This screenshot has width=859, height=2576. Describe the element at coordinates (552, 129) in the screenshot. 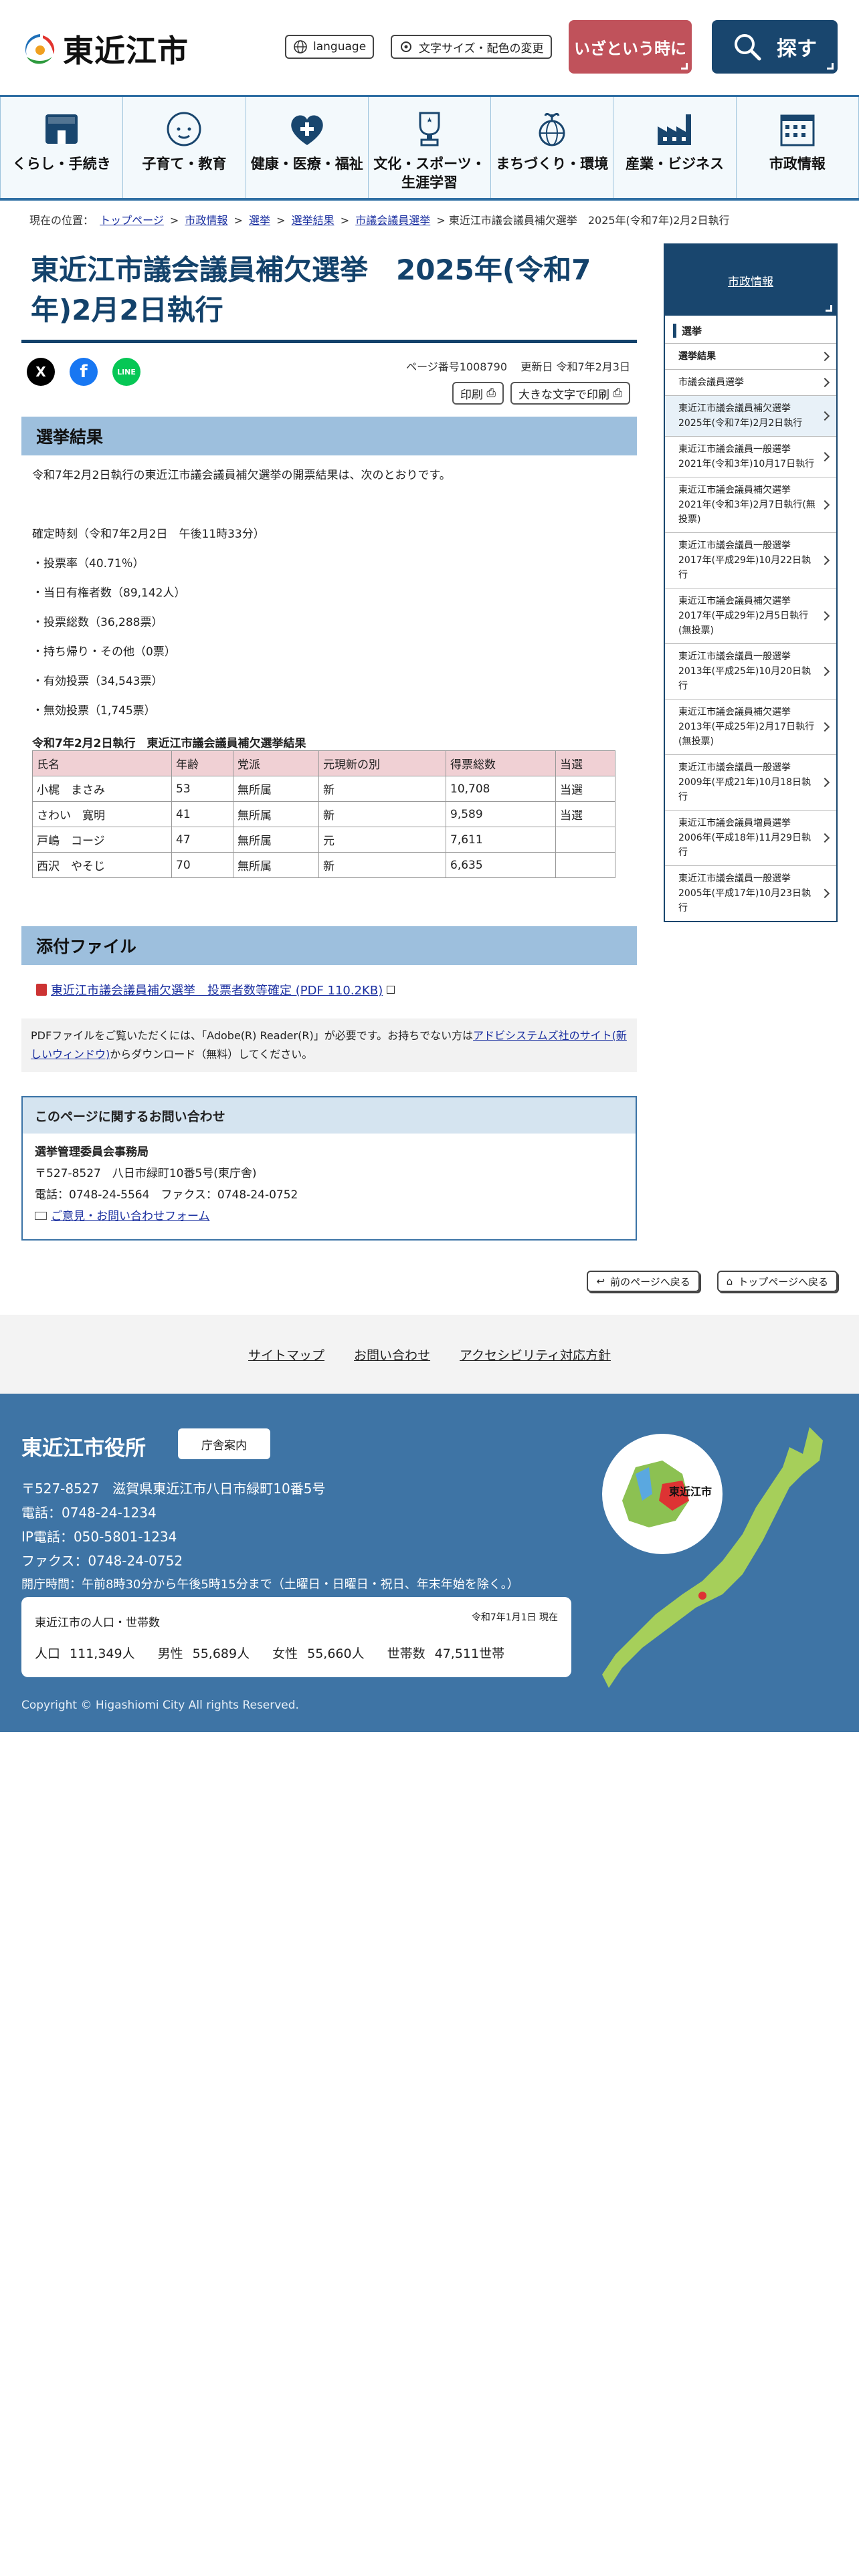

I see `globe-sprout-icon` at that location.